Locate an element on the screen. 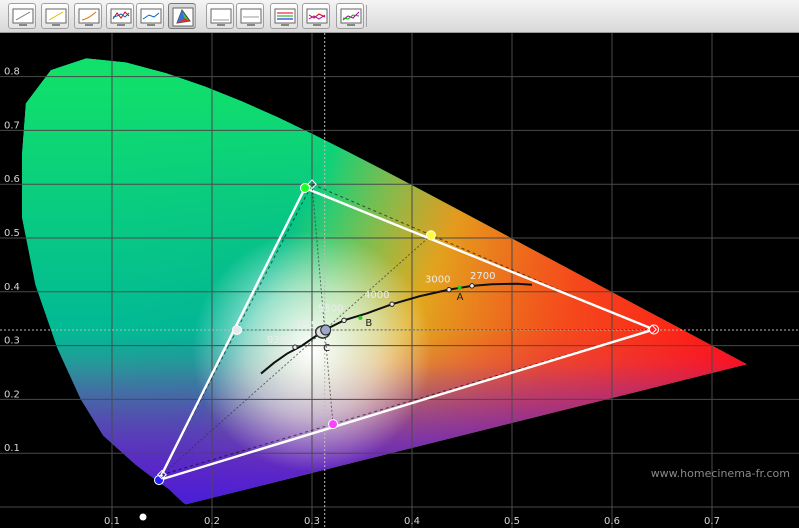  cct-label: 4000 is located at coordinates (376, 295).